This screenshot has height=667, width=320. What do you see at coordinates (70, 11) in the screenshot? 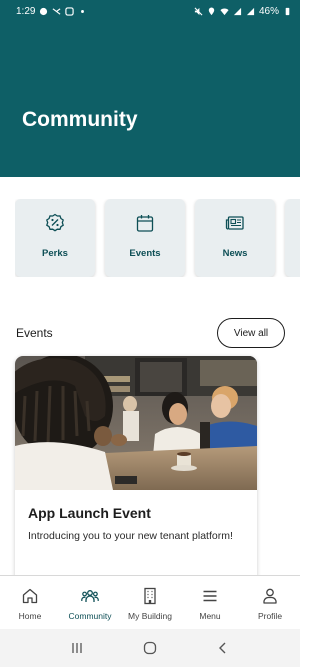
I see `app-notification-icon` at bounding box center [70, 11].